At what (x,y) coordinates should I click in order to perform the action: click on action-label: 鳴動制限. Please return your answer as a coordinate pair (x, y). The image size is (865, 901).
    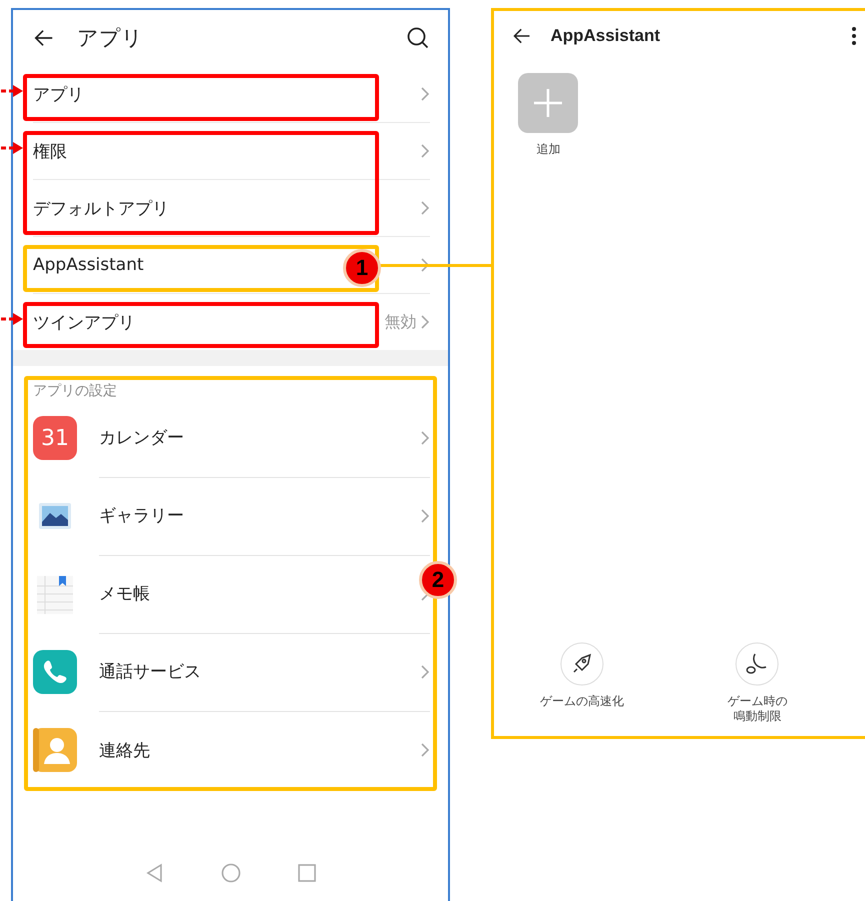
    Looking at the image, I should click on (757, 716).